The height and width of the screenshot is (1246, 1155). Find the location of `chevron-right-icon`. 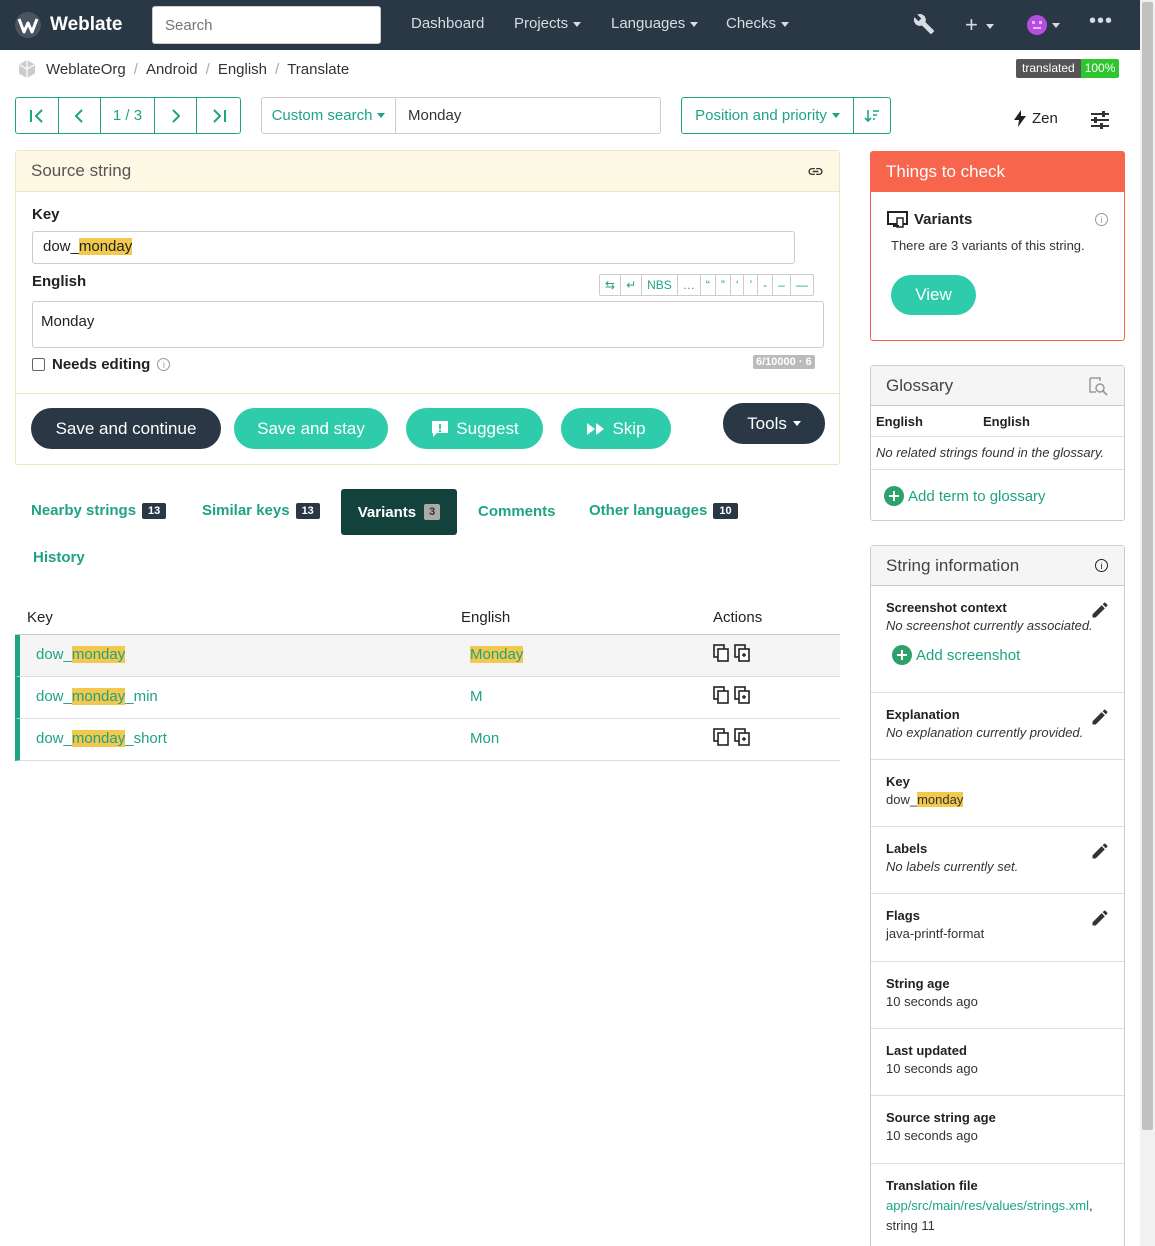

chevron-right-icon is located at coordinates (175, 115).